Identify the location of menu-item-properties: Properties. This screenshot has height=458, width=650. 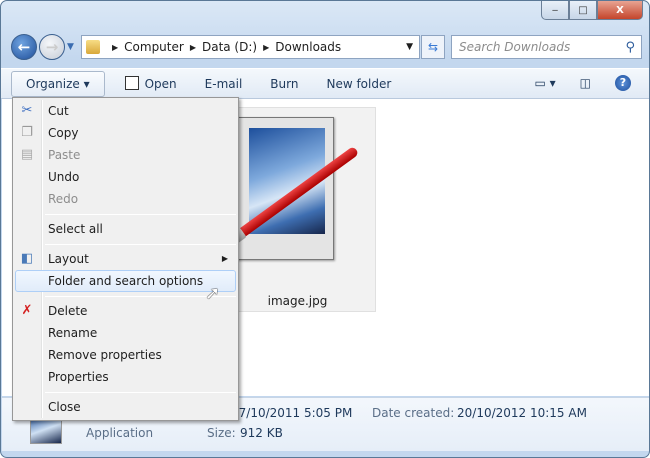
(125, 377).